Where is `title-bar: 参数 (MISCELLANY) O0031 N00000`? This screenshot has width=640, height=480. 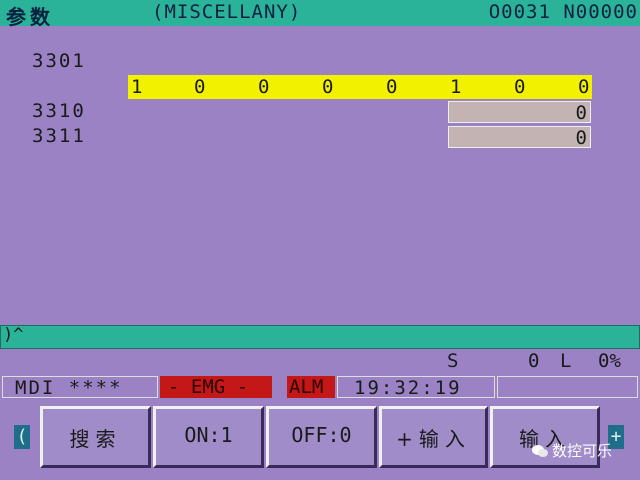 title-bar: 参数 (MISCELLANY) O0031 N00000 is located at coordinates (320, 14).